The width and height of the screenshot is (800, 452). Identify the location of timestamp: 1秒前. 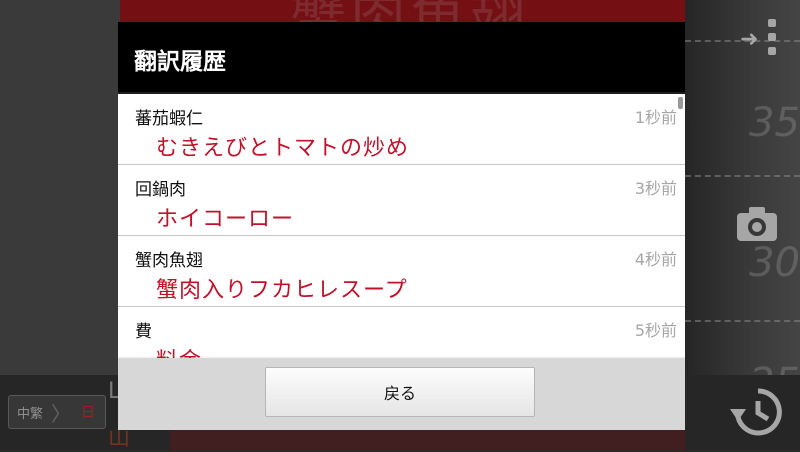
(655, 117).